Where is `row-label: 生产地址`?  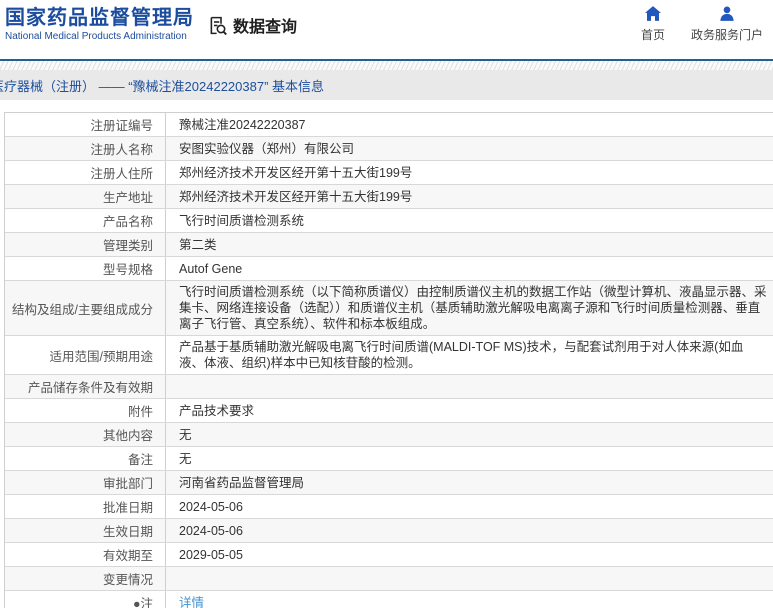 row-label: 生产地址 is located at coordinates (85, 196).